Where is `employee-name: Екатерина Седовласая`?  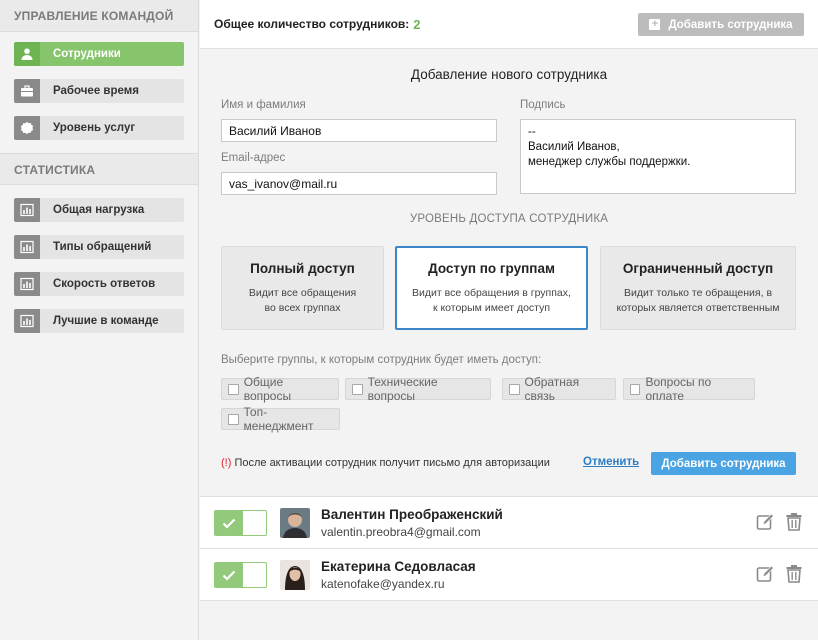
employee-name: Екатерина Седовласая is located at coordinates (398, 566).